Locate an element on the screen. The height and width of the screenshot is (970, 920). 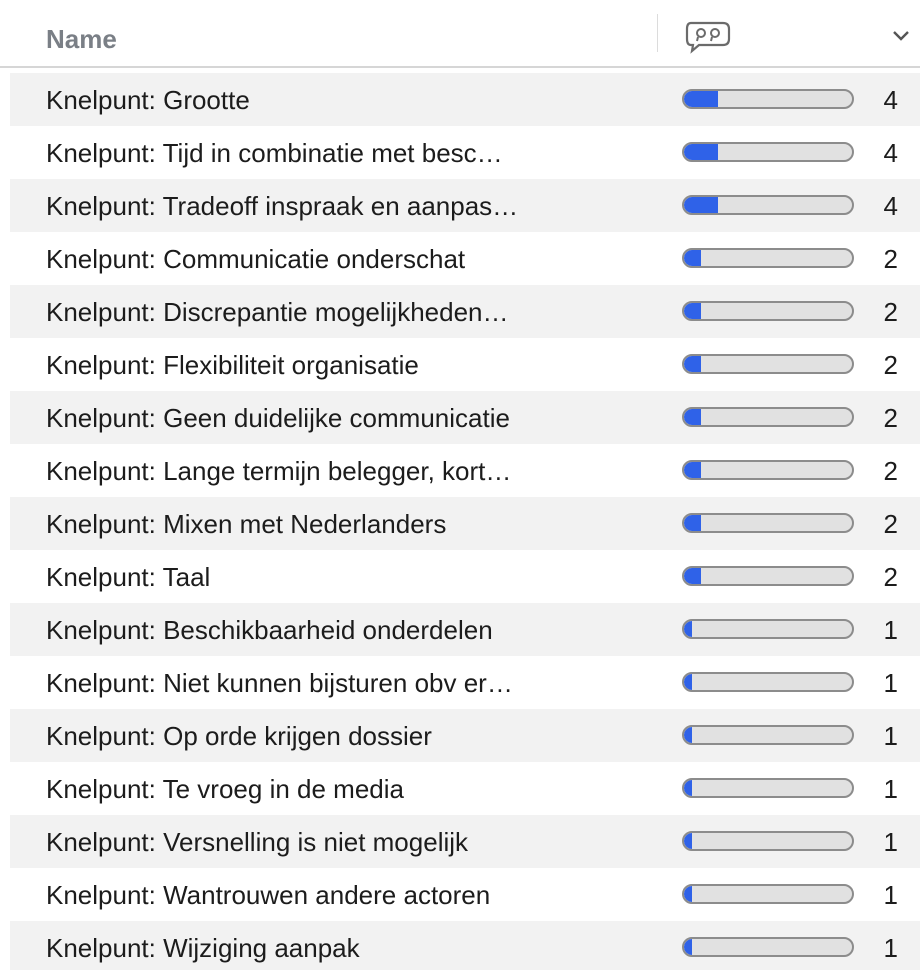
table-row: Knelpunt: Geen duidelijke communicatie 2 is located at coordinates (465, 417).